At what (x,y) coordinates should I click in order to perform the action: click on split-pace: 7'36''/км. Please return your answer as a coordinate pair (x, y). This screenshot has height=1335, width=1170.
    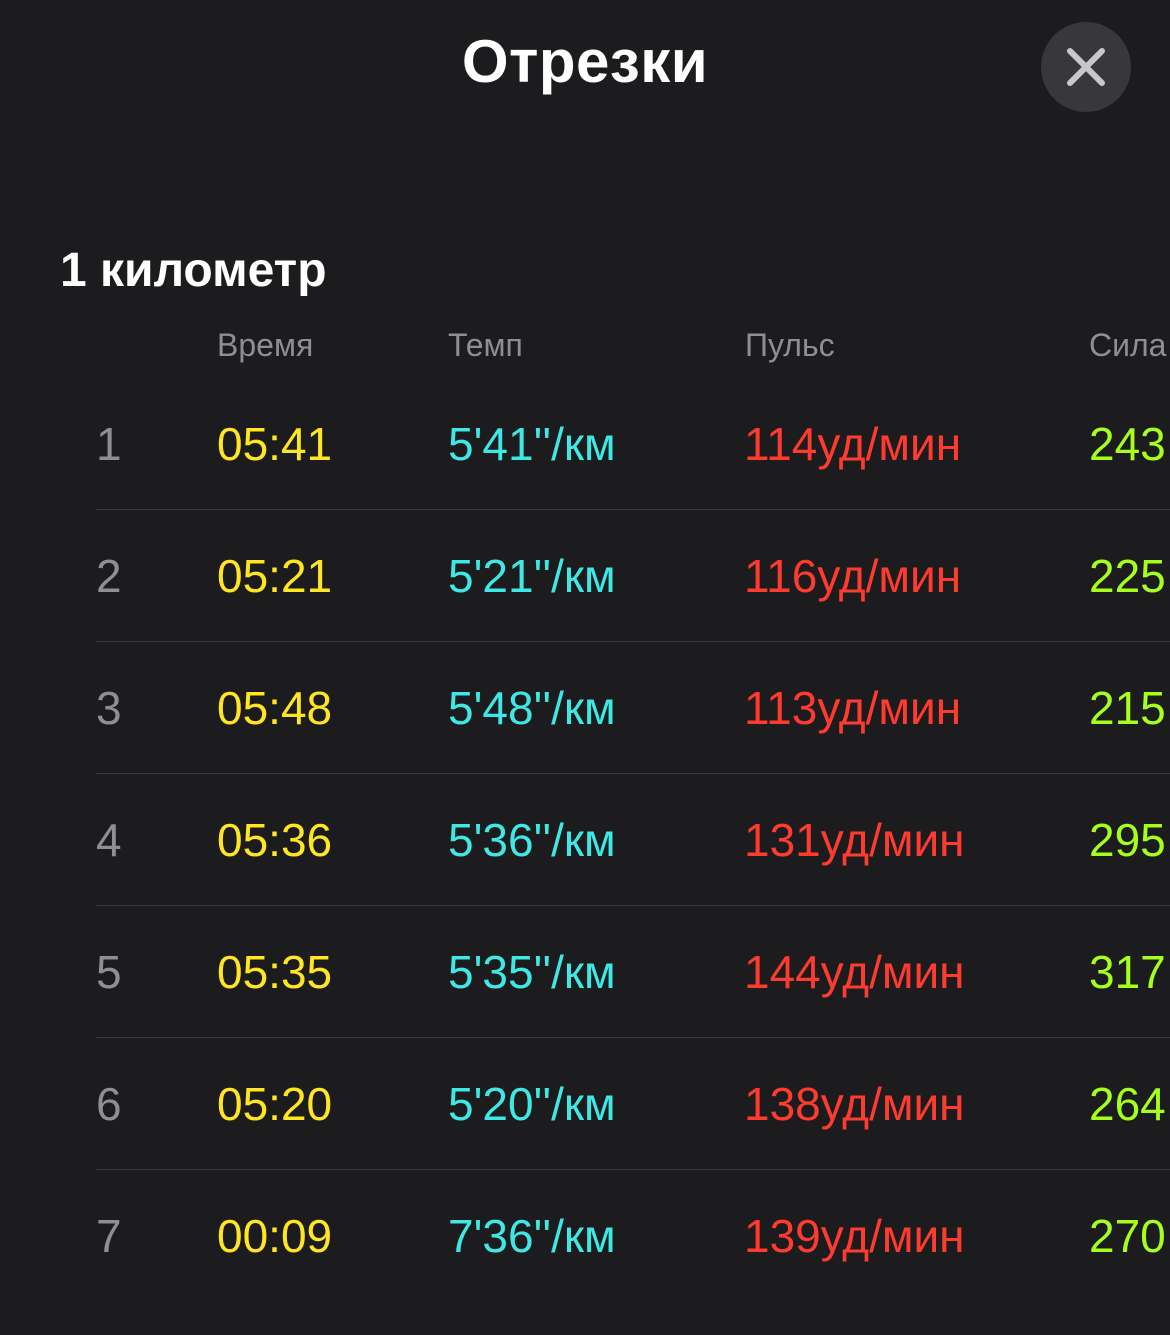
    Looking at the image, I should click on (532, 1236).